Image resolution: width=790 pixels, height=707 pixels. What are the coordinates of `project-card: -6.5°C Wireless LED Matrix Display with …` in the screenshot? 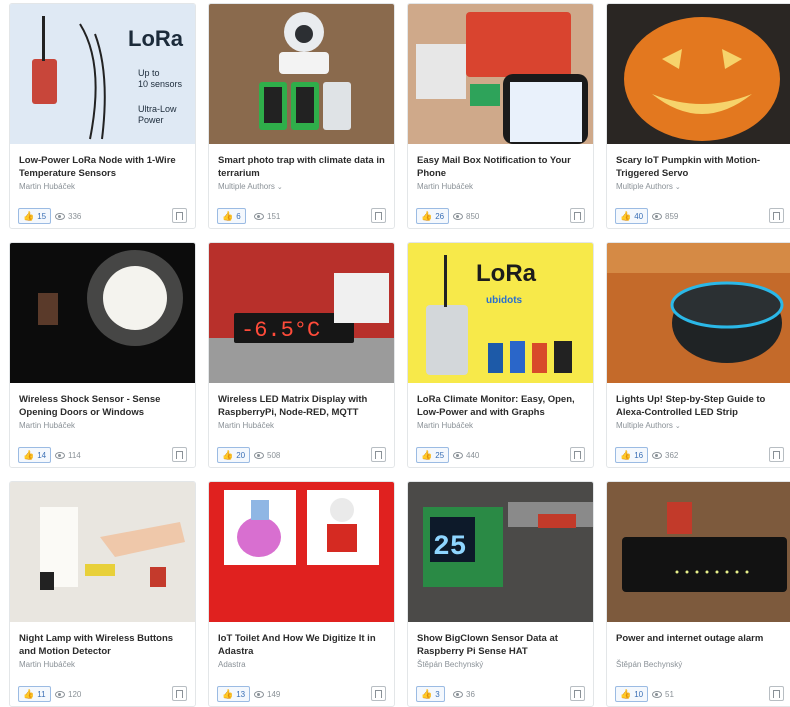 It's located at (301, 355).